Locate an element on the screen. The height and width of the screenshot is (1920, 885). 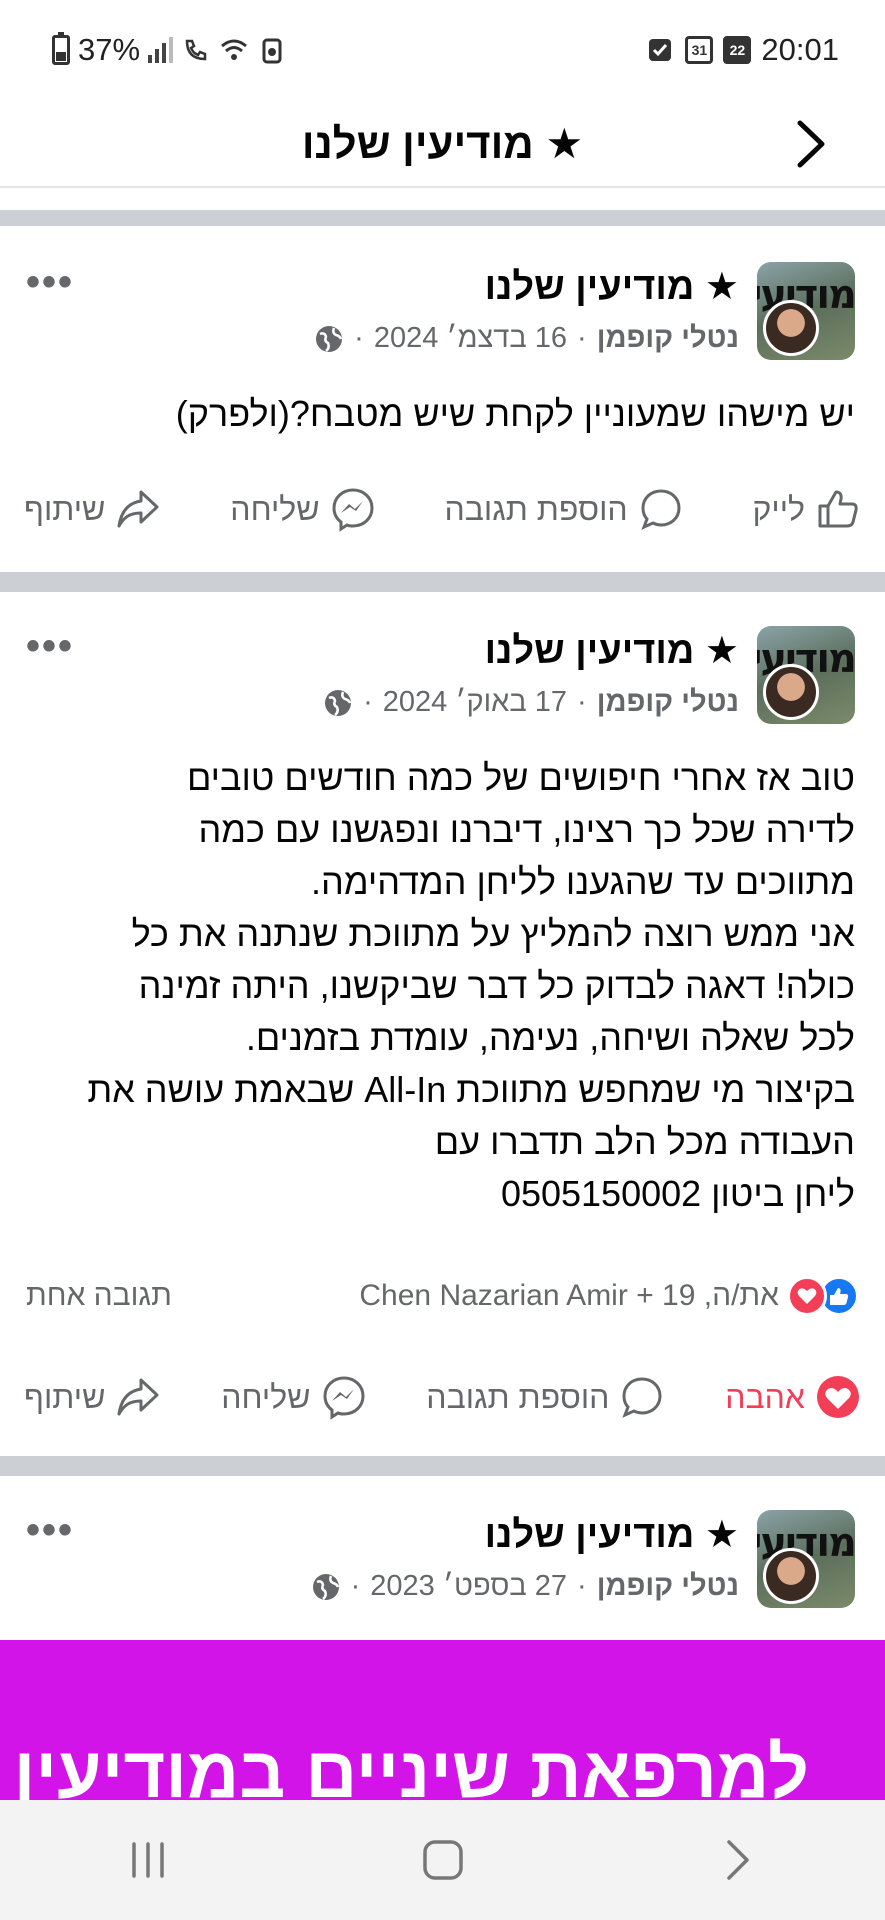
post-meta: נטלי קופמן · 16 בדצמ׳ 2024 · is located at coordinates (526, 338).